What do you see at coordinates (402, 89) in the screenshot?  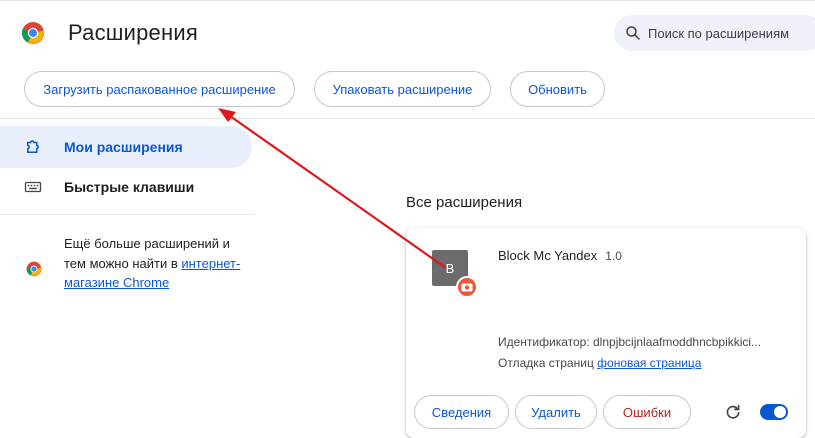 I see `pack-extension-button: Упаковать расширение` at bounding box center [402, 89].